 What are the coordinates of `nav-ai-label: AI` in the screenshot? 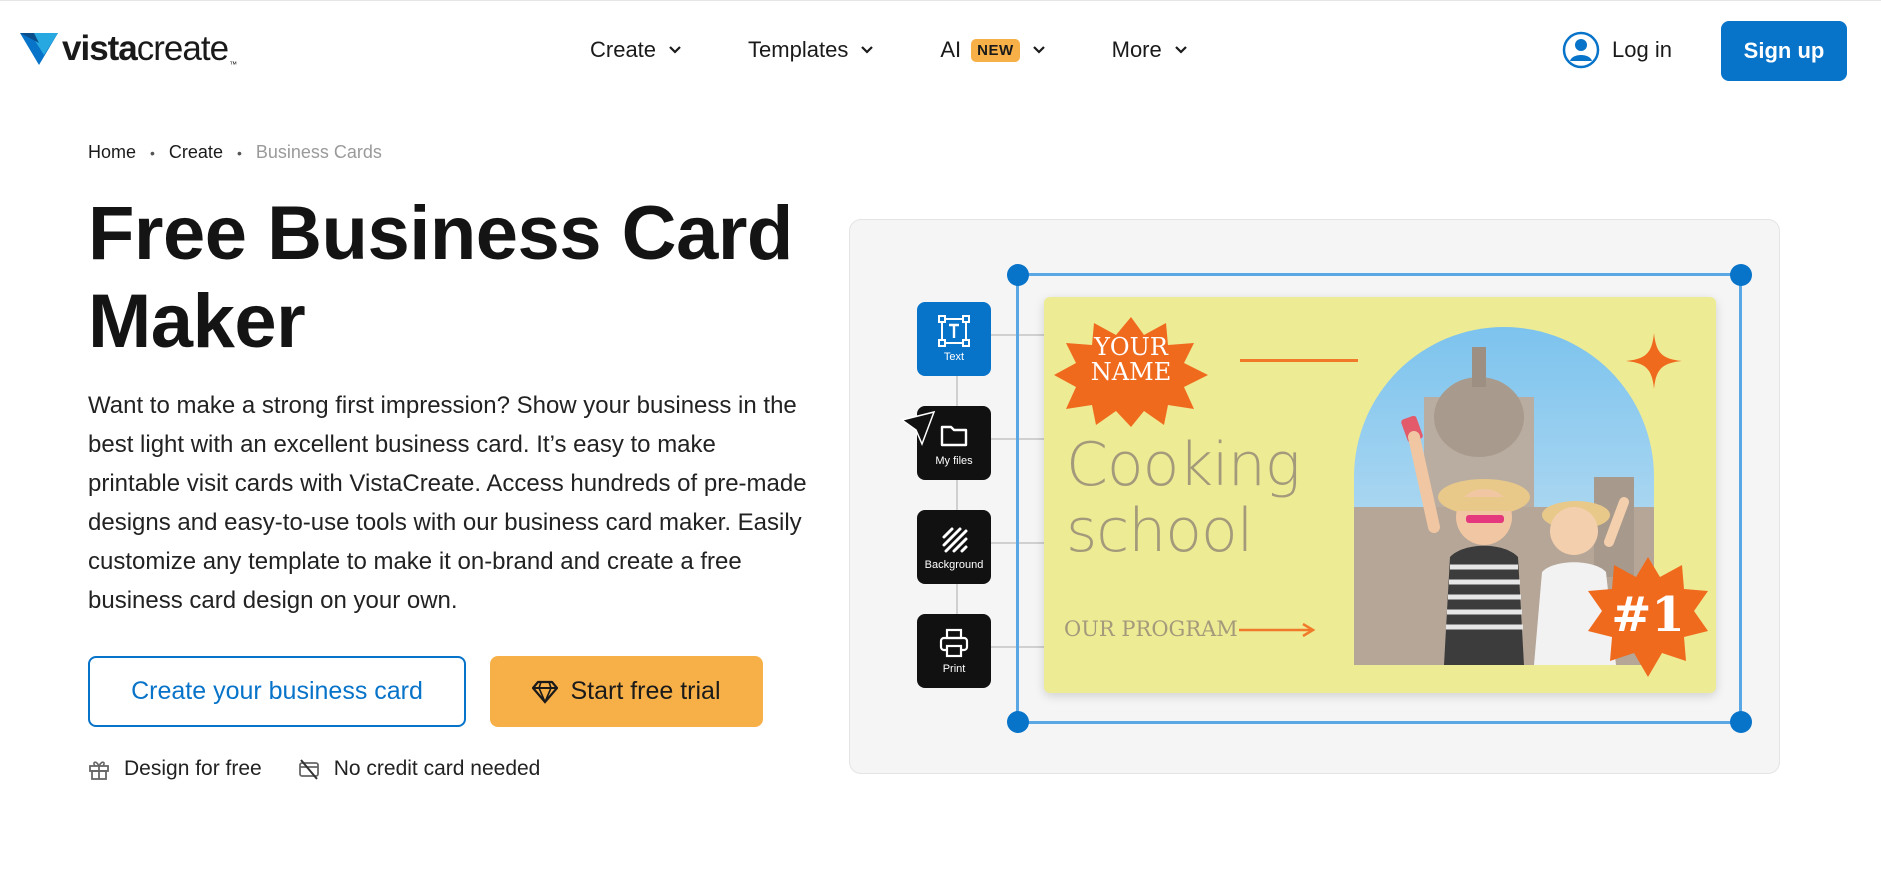 It's located at (951, 49).